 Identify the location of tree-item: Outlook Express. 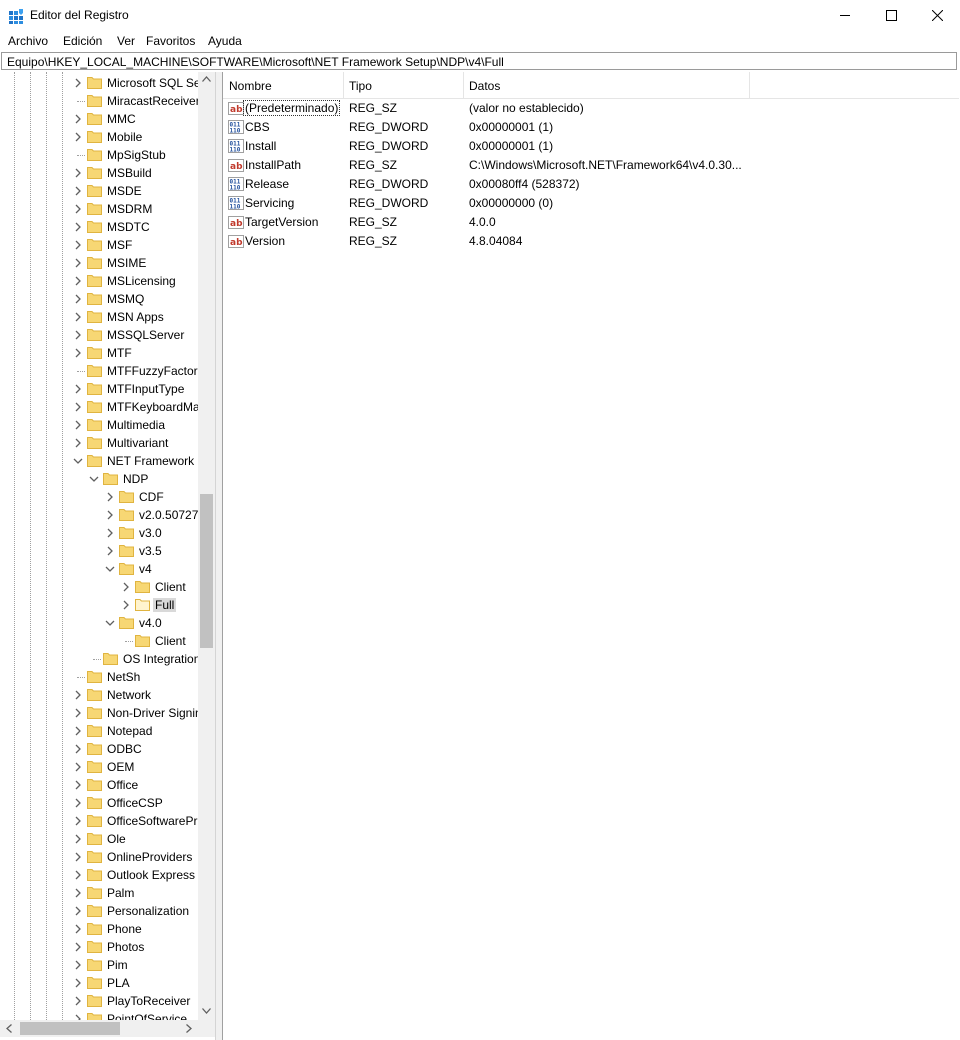
(99, 875).